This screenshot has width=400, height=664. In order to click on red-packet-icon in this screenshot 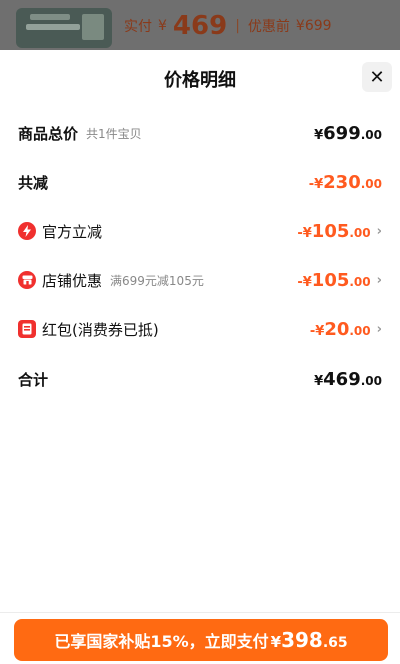, I will do `click(27, 329)`.